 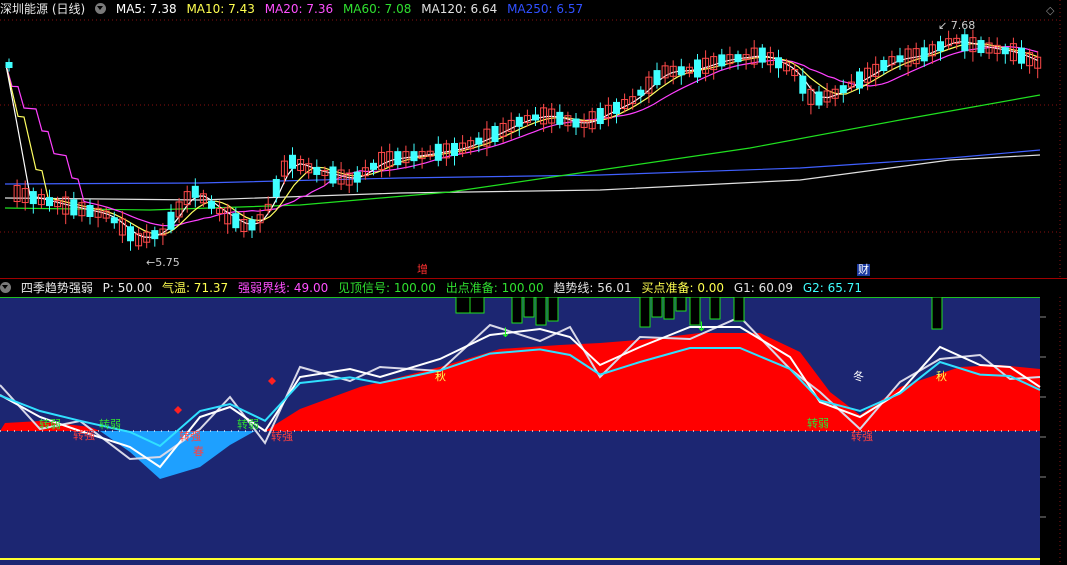 I want to click on grid-corner: ◇, so click(x=1050, y=10).